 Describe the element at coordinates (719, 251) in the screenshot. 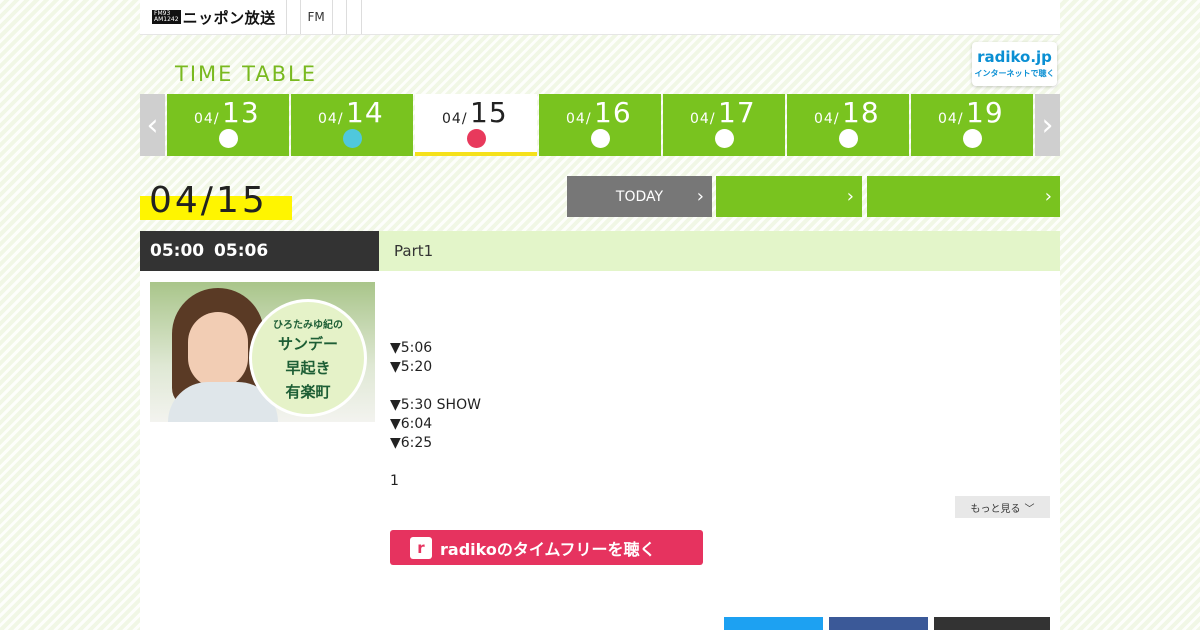

I see `program-title: Part1` at that location.